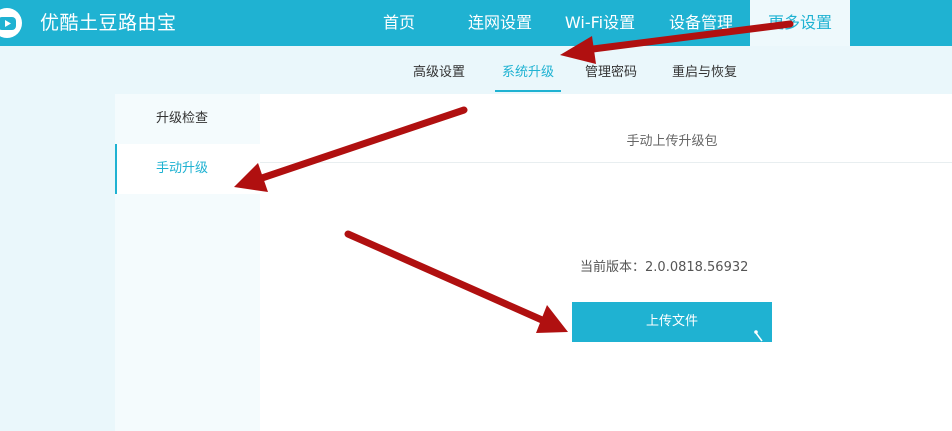  What do you see at coordinates (613, 267) in the screenshot?
I see `version-label: 当前版本：` at bounding box center [613, 267].